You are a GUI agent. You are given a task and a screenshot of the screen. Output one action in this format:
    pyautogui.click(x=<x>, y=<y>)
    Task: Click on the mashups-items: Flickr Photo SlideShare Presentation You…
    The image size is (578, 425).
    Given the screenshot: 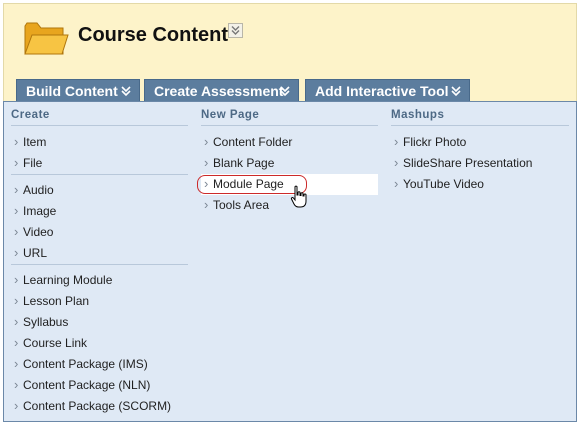 What is the action you would take?
    pyautogui.click(x=480, y=163)
    